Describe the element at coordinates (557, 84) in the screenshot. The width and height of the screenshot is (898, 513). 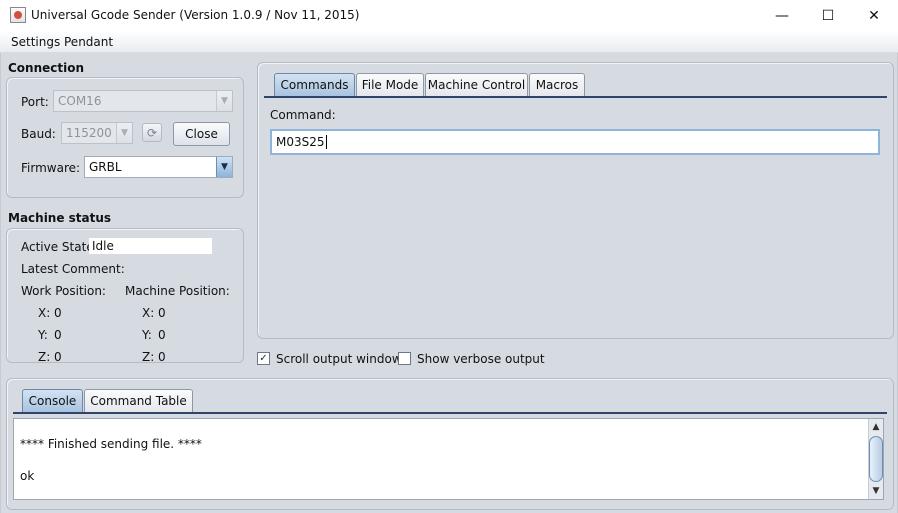
I see `tab-macros: Macros` at that location.